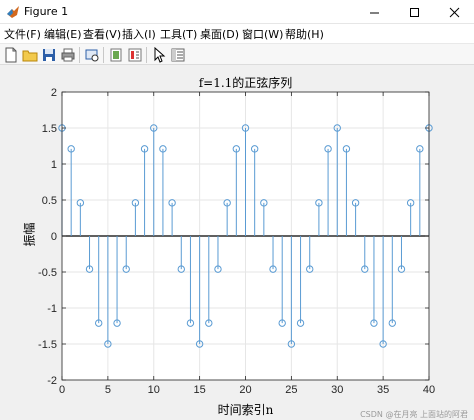  Describe the element at coordinates (54, 237) in the screenshot. I see `y-tick-label: 0` at that location.